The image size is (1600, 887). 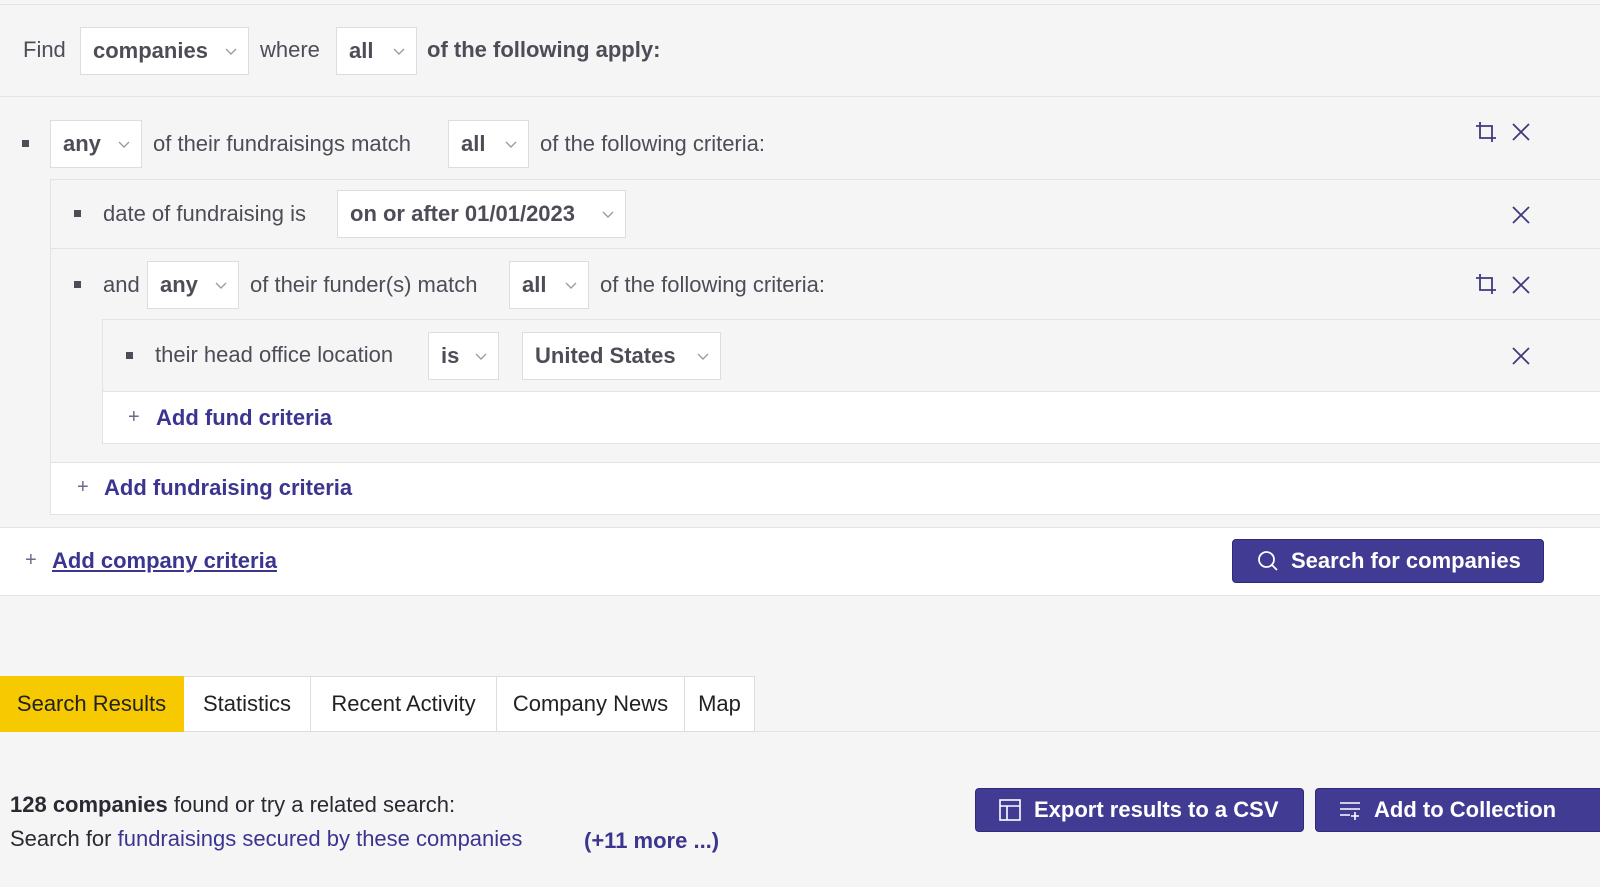 I want to click on funder-tail-label: of the following criteria:, so click(x=712, y=284).